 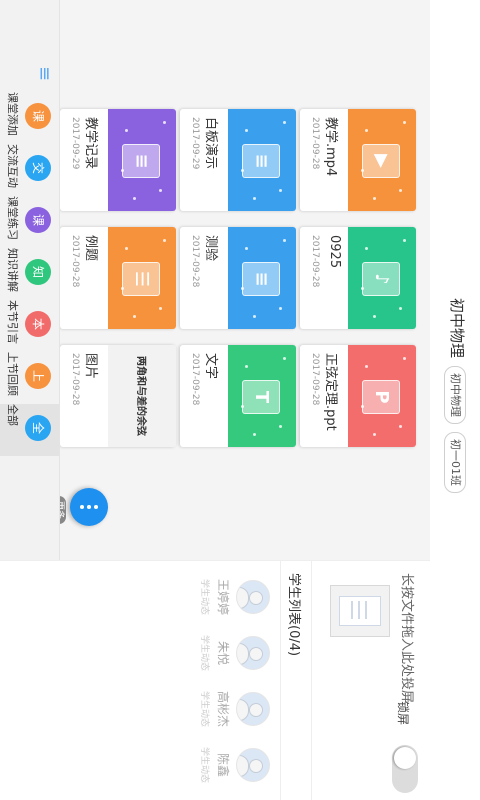 I want to click on subject-chip: 初中物理, so click(x=455, y=395).